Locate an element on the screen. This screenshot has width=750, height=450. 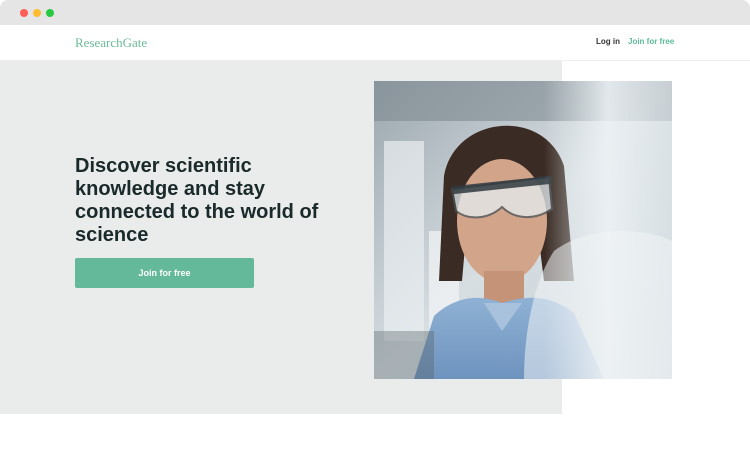
close-window-icon is located at coordinates (24, 13).